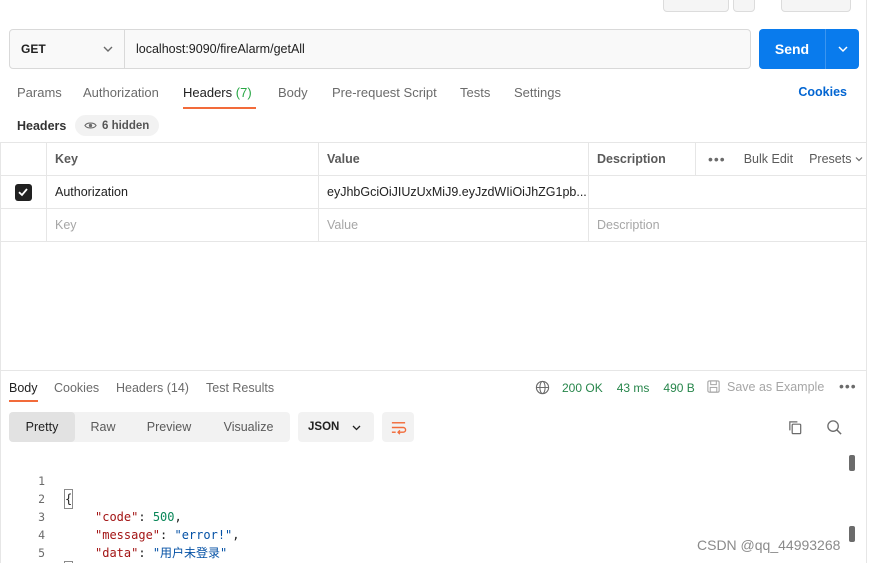  What do you see at coordinates (126, 125) in the screenshot?
I see `hidden-count-label: 6 hidden` at bounding box center [126, 125].